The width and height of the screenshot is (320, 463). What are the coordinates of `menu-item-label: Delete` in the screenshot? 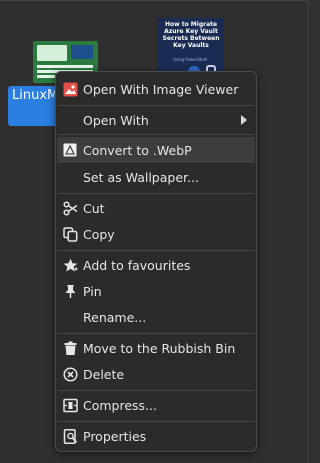 It's located at (104, 374).